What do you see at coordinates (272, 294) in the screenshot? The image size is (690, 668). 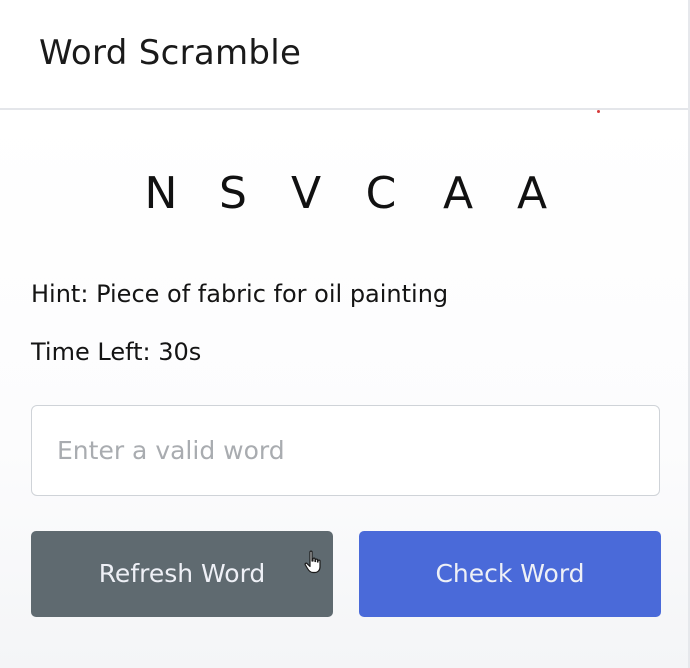 I see `hint-text: Piece of fabric for oil painting` at bounding box center [272, 294].